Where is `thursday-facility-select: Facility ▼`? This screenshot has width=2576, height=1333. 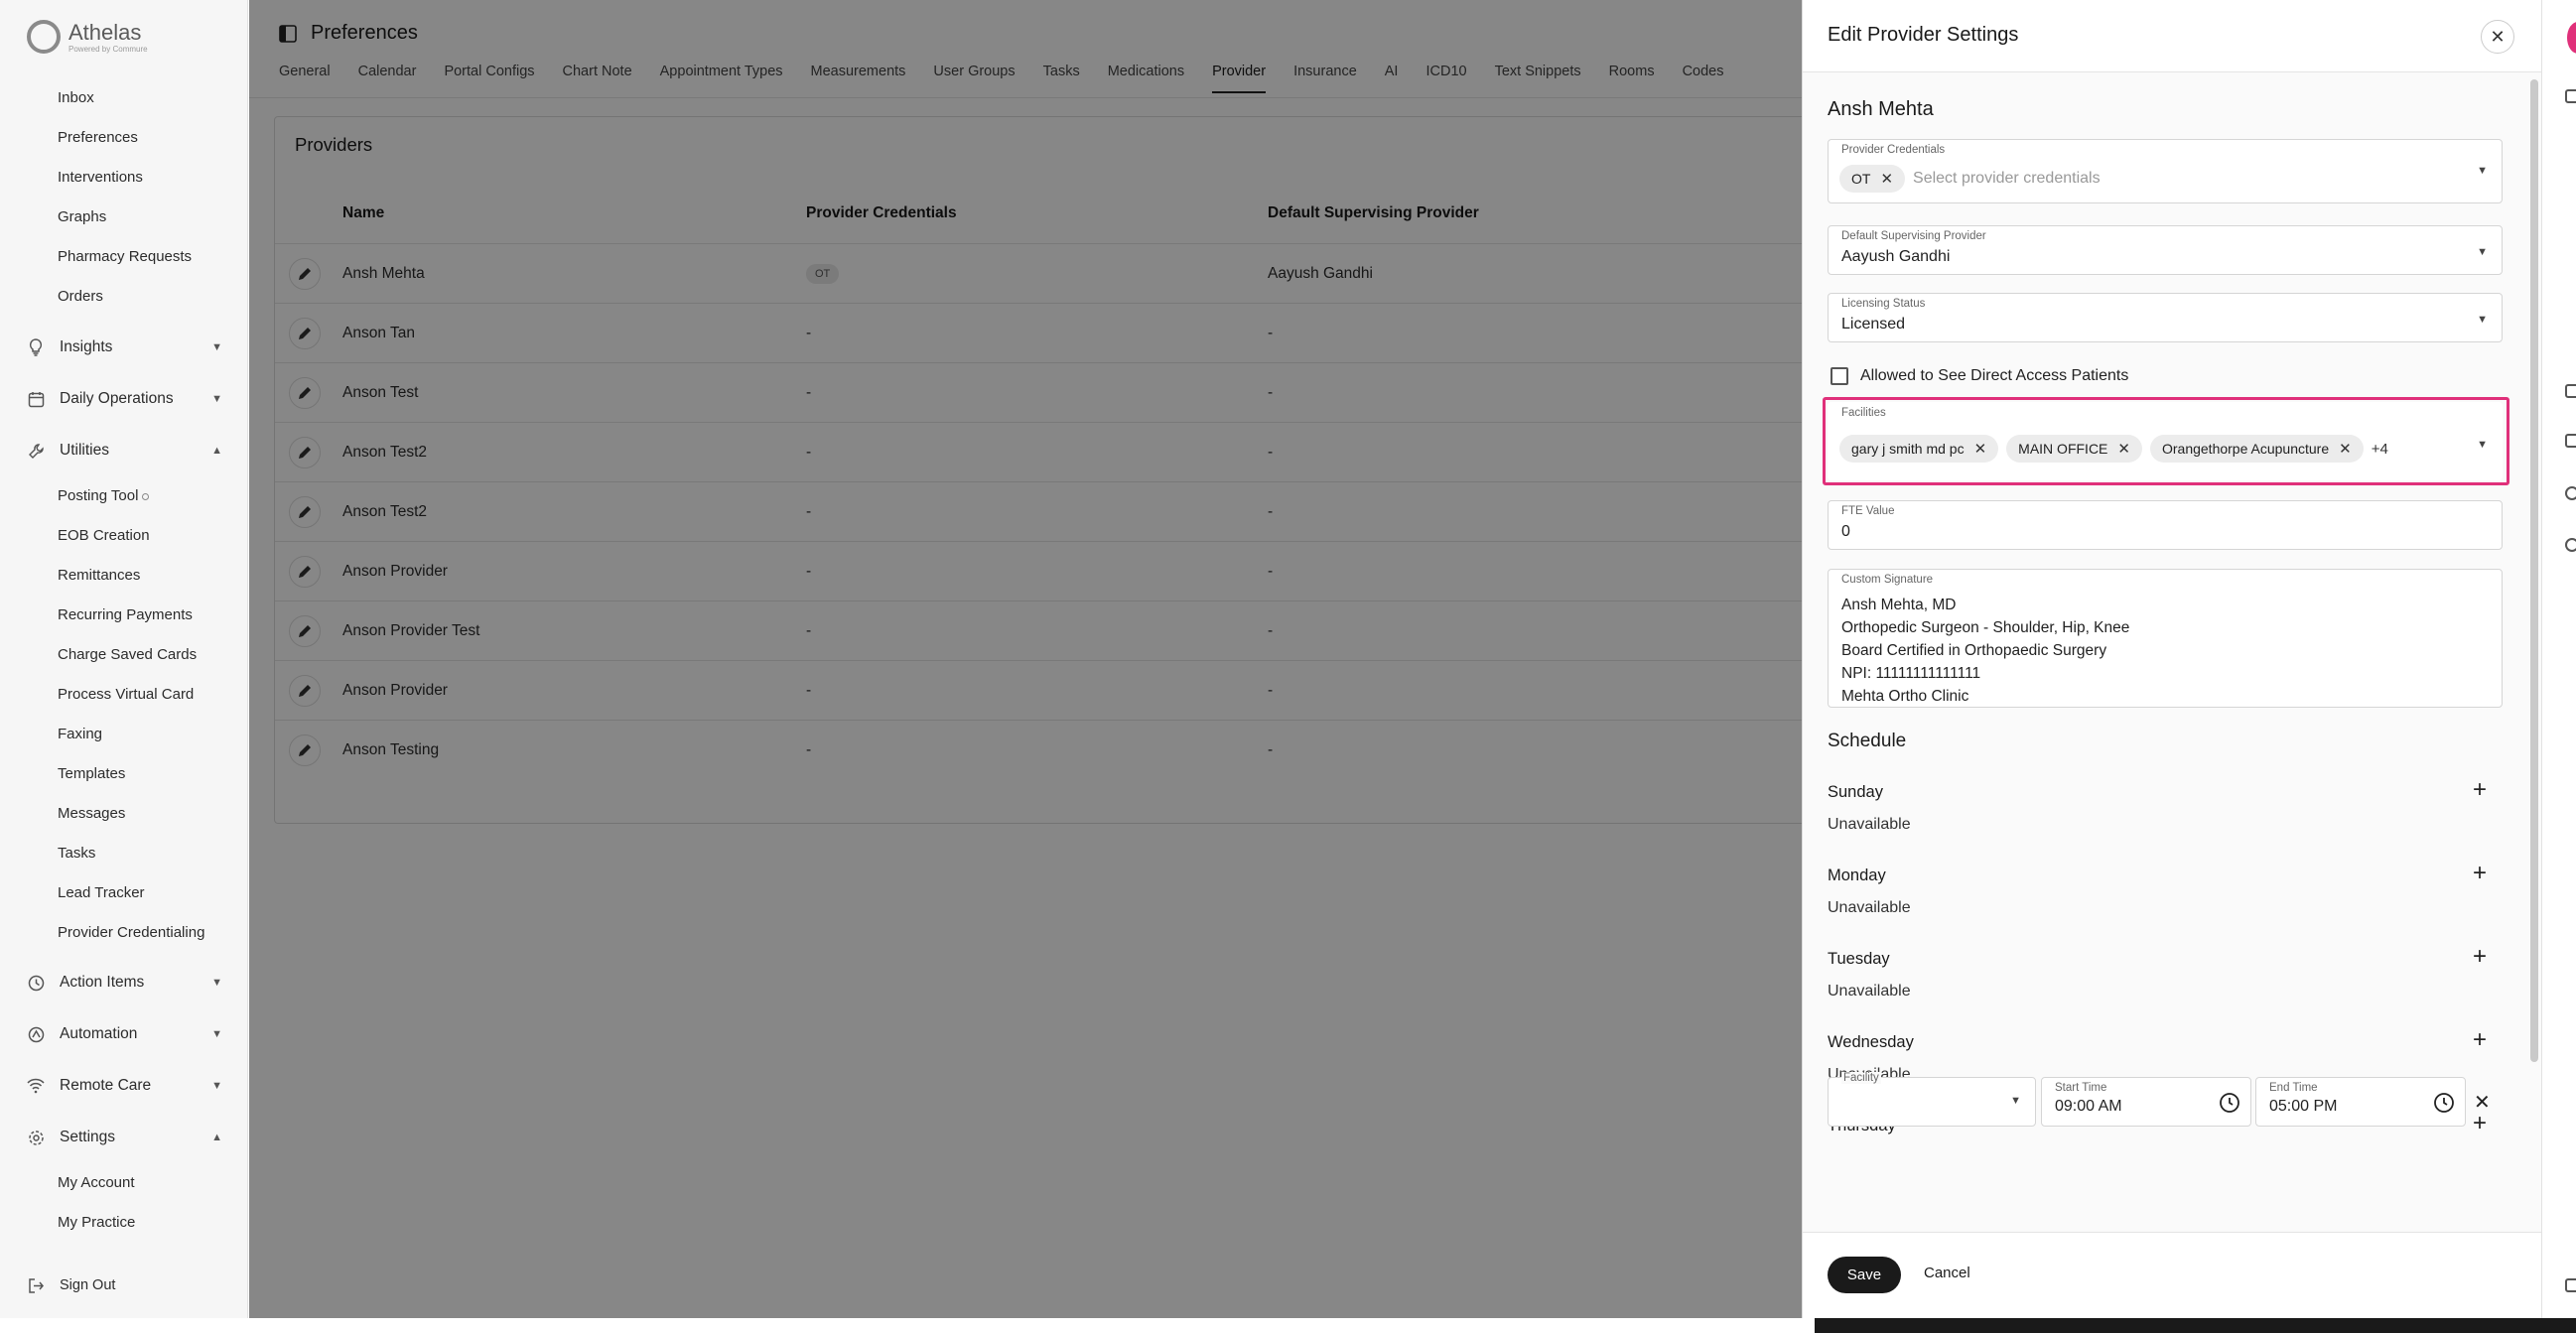 thursday-facility-select: Facility ▼ is located at coordinates (1932, 1099).